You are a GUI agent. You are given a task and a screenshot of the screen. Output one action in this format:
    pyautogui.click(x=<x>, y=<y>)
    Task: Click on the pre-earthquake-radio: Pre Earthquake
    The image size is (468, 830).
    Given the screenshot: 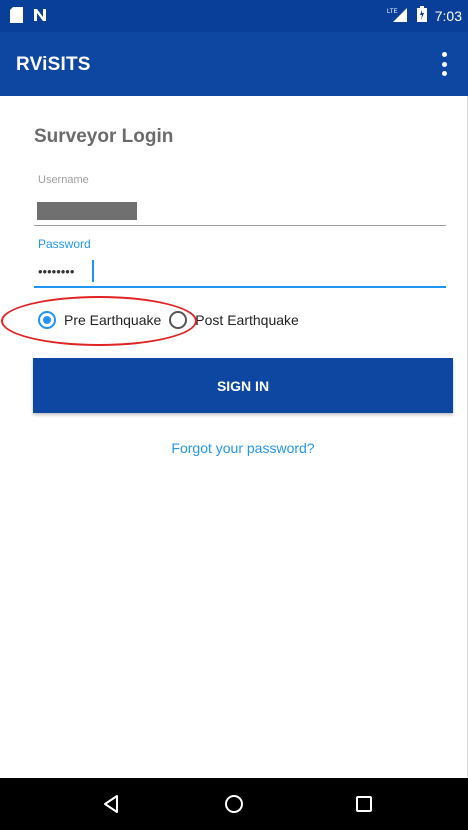 What is the action you would take?
    pyautogui.click(x=99, y=320)
    